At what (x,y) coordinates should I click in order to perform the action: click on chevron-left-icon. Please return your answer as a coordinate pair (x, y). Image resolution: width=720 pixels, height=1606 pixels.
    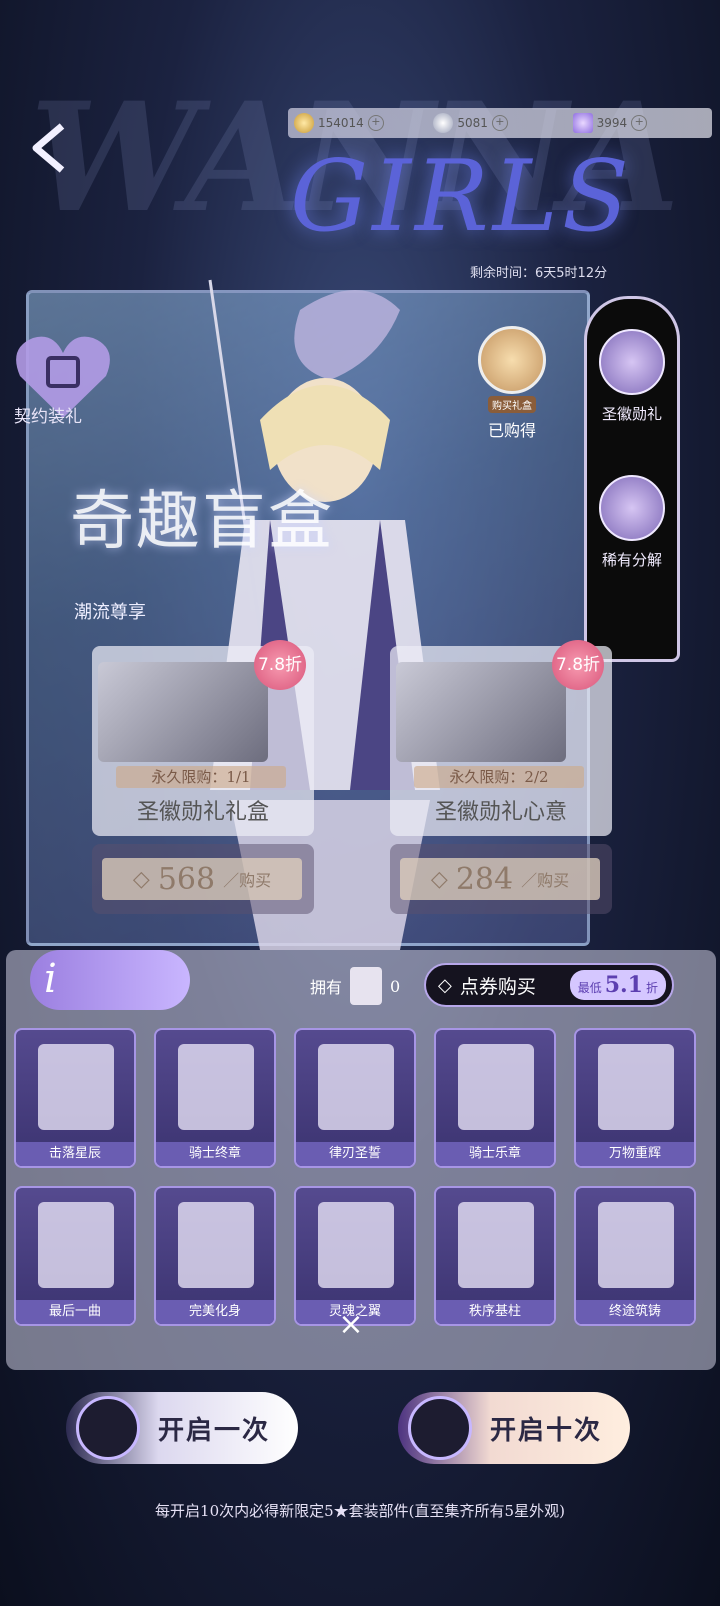
    Looking at the image, I should click on (48, 148).